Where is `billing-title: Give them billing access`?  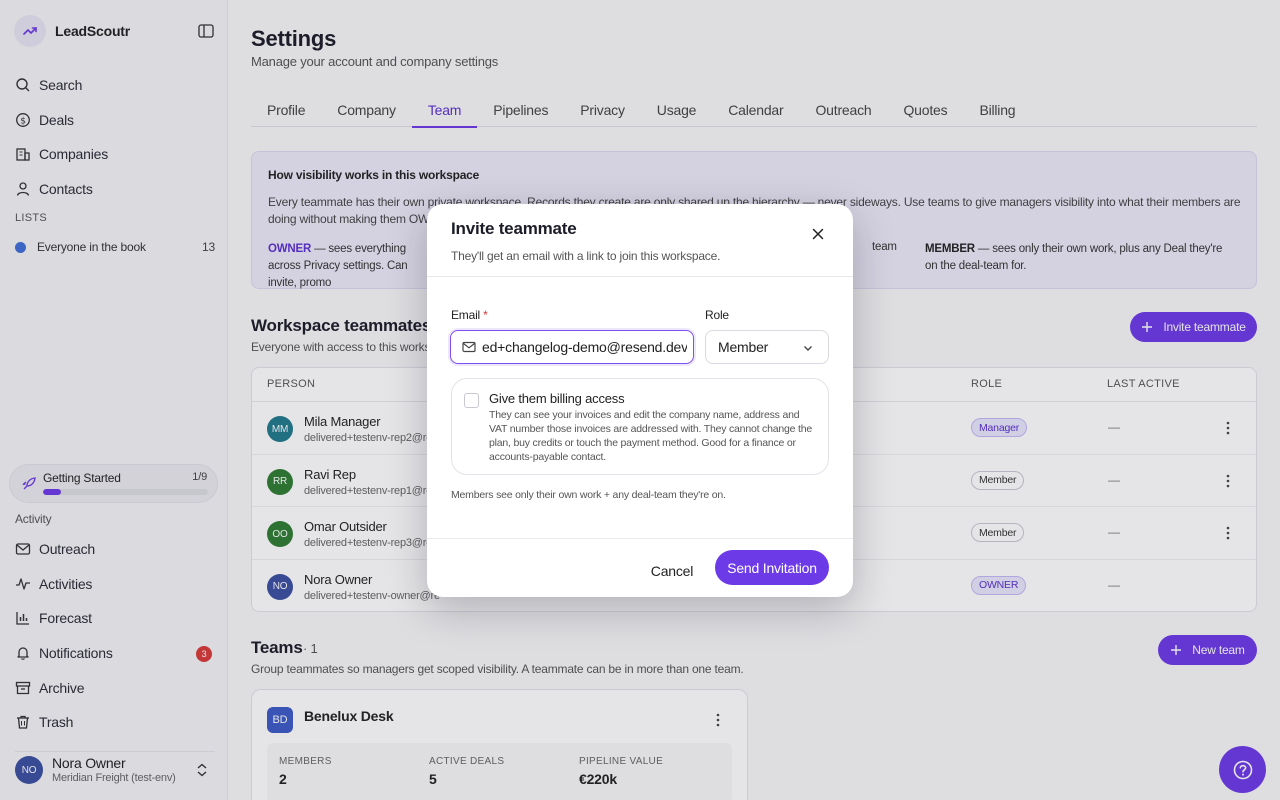
billing-title: Give them billing access is located at coordinates (557, 398).